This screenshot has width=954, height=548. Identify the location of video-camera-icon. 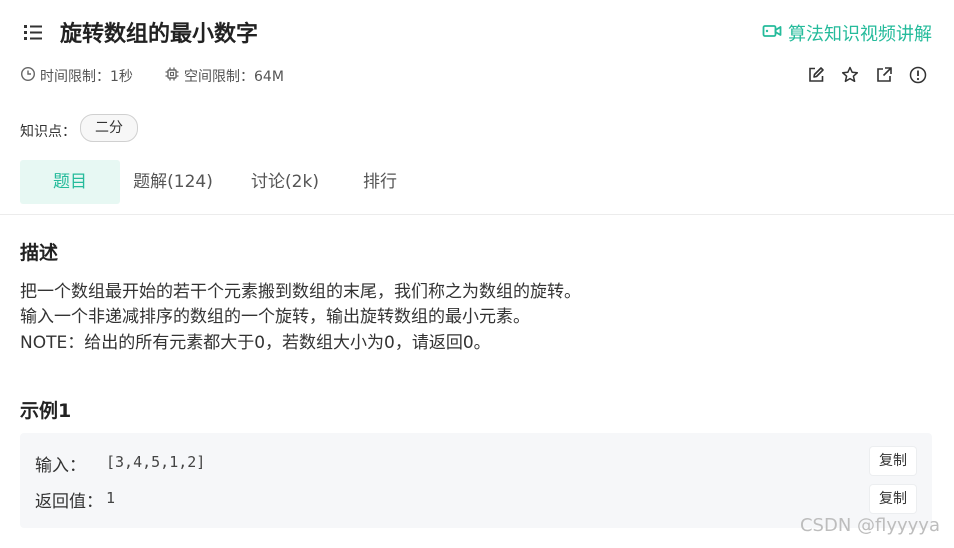
(772, 33).